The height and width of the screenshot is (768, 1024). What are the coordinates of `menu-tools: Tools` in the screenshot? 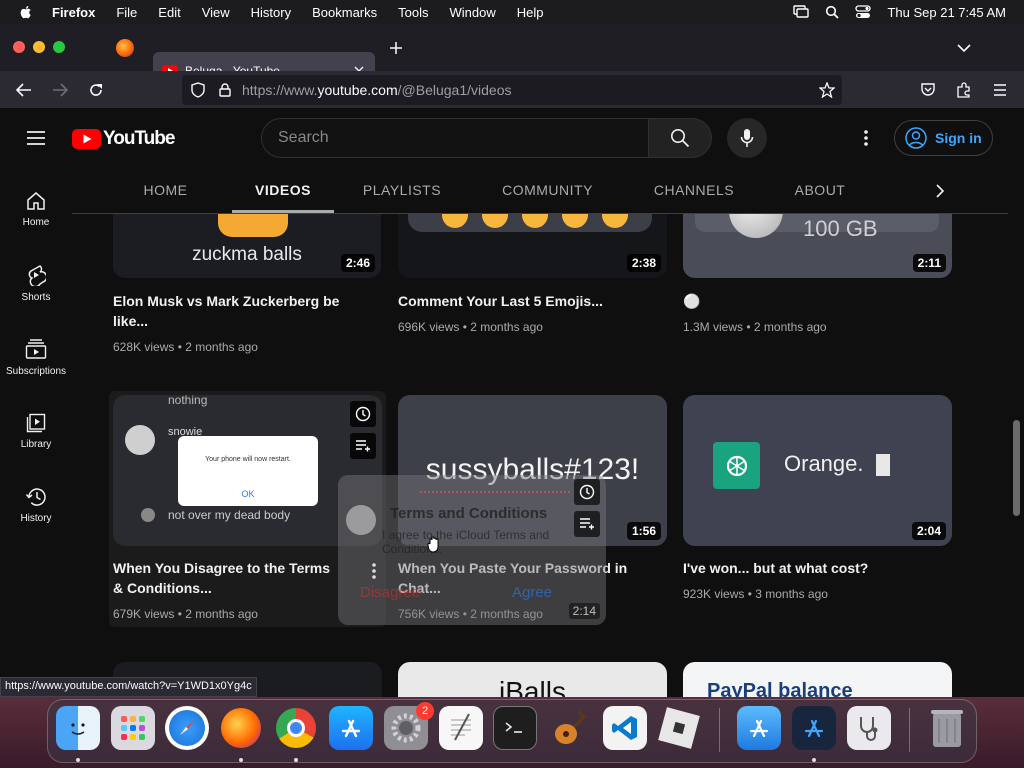 It's located at (413, 12).